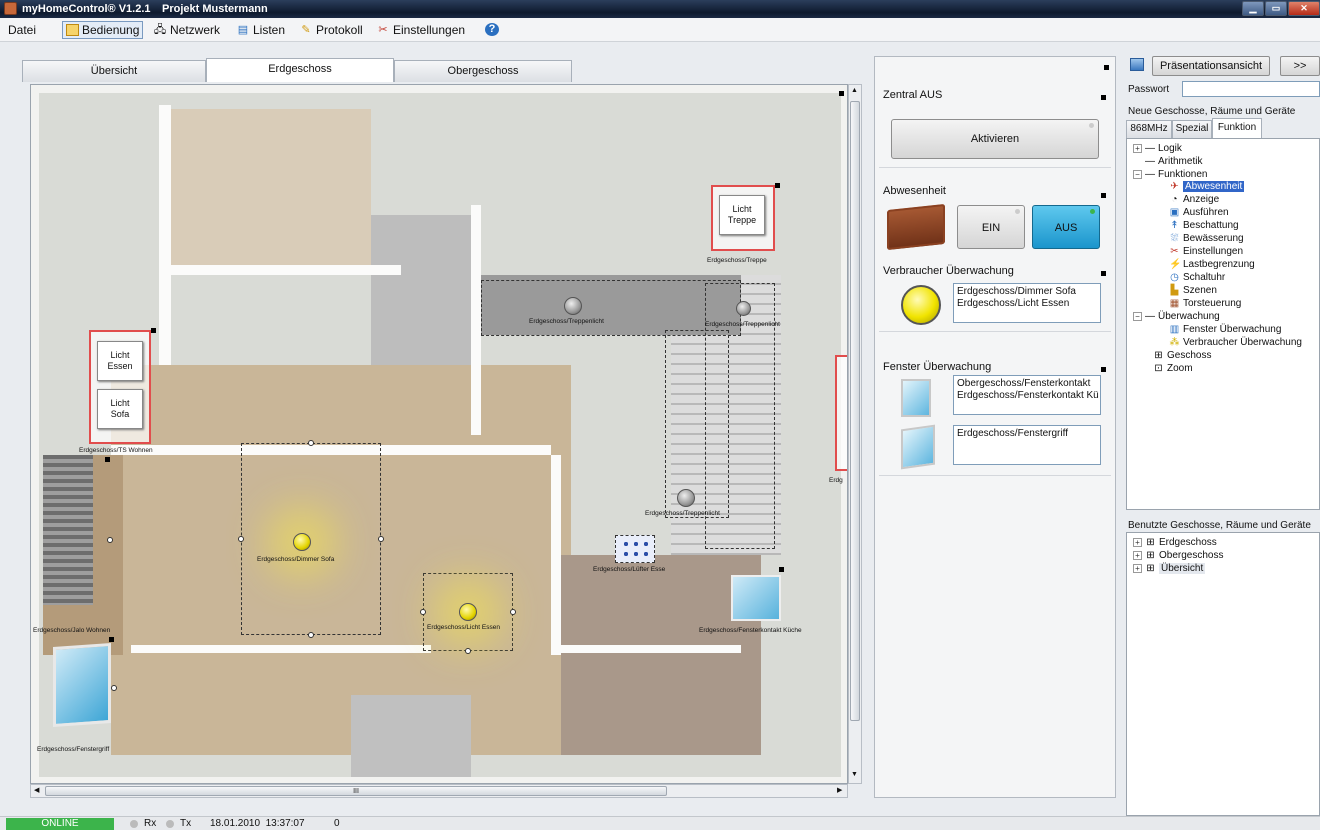 This screenshot has width=1320, height=830. I want to click on menu-einstellungen: ✂ Einstellungen, so click(420, 30).